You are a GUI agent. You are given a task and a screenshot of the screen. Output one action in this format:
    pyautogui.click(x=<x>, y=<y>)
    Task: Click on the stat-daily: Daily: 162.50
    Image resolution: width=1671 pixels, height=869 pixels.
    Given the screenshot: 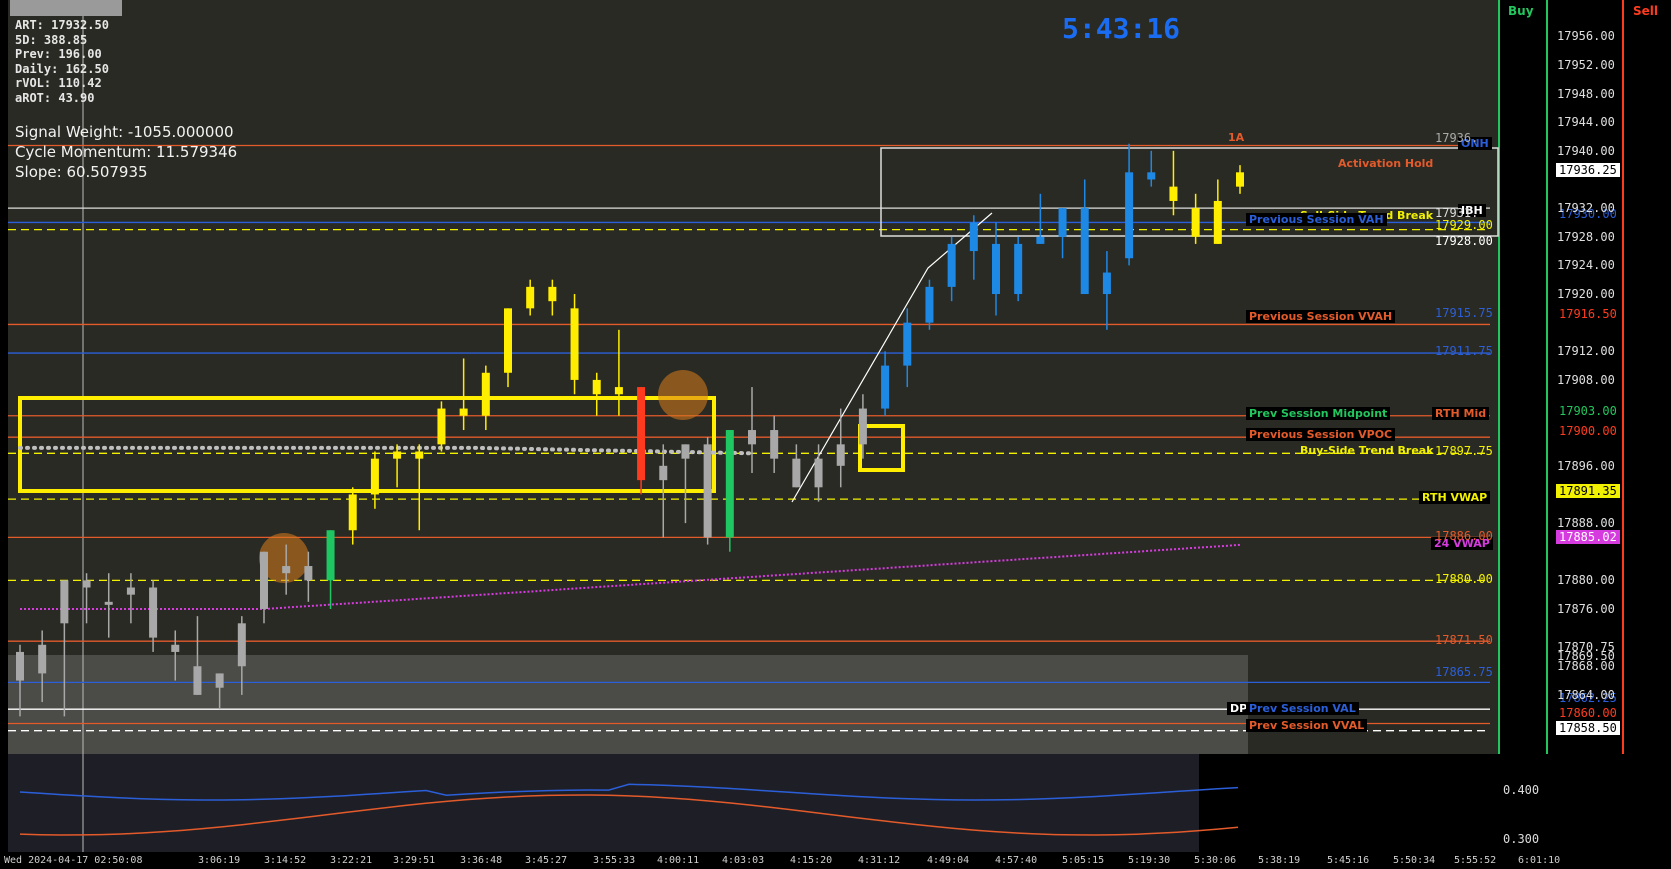 What is the action you would take?
    pyautogui.click(x=62, y=68)
    